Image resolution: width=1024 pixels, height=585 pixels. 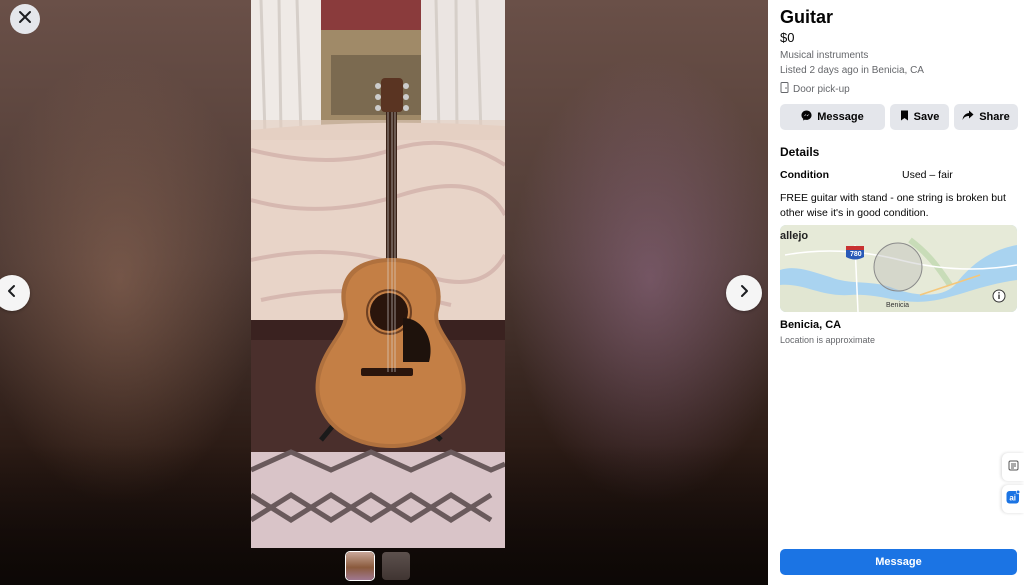 What do you see at coordinates (784, 89) in the screenshot?
I see `door-icon` at bounding box center [784, 89].